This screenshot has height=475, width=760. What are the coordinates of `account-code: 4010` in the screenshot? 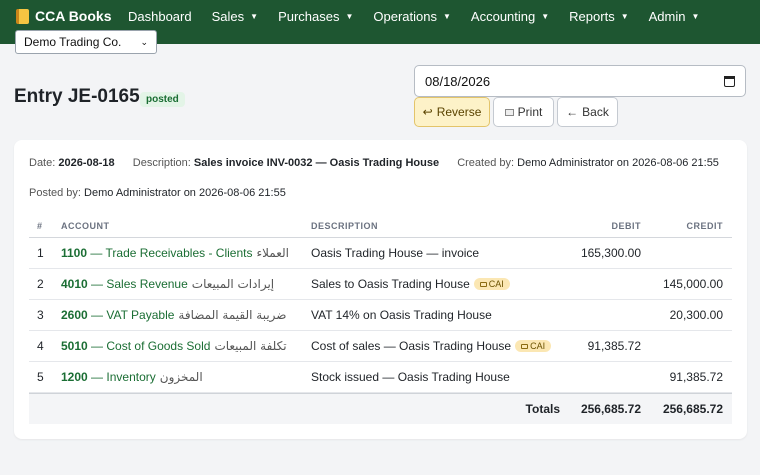 It's located at (74, 284).